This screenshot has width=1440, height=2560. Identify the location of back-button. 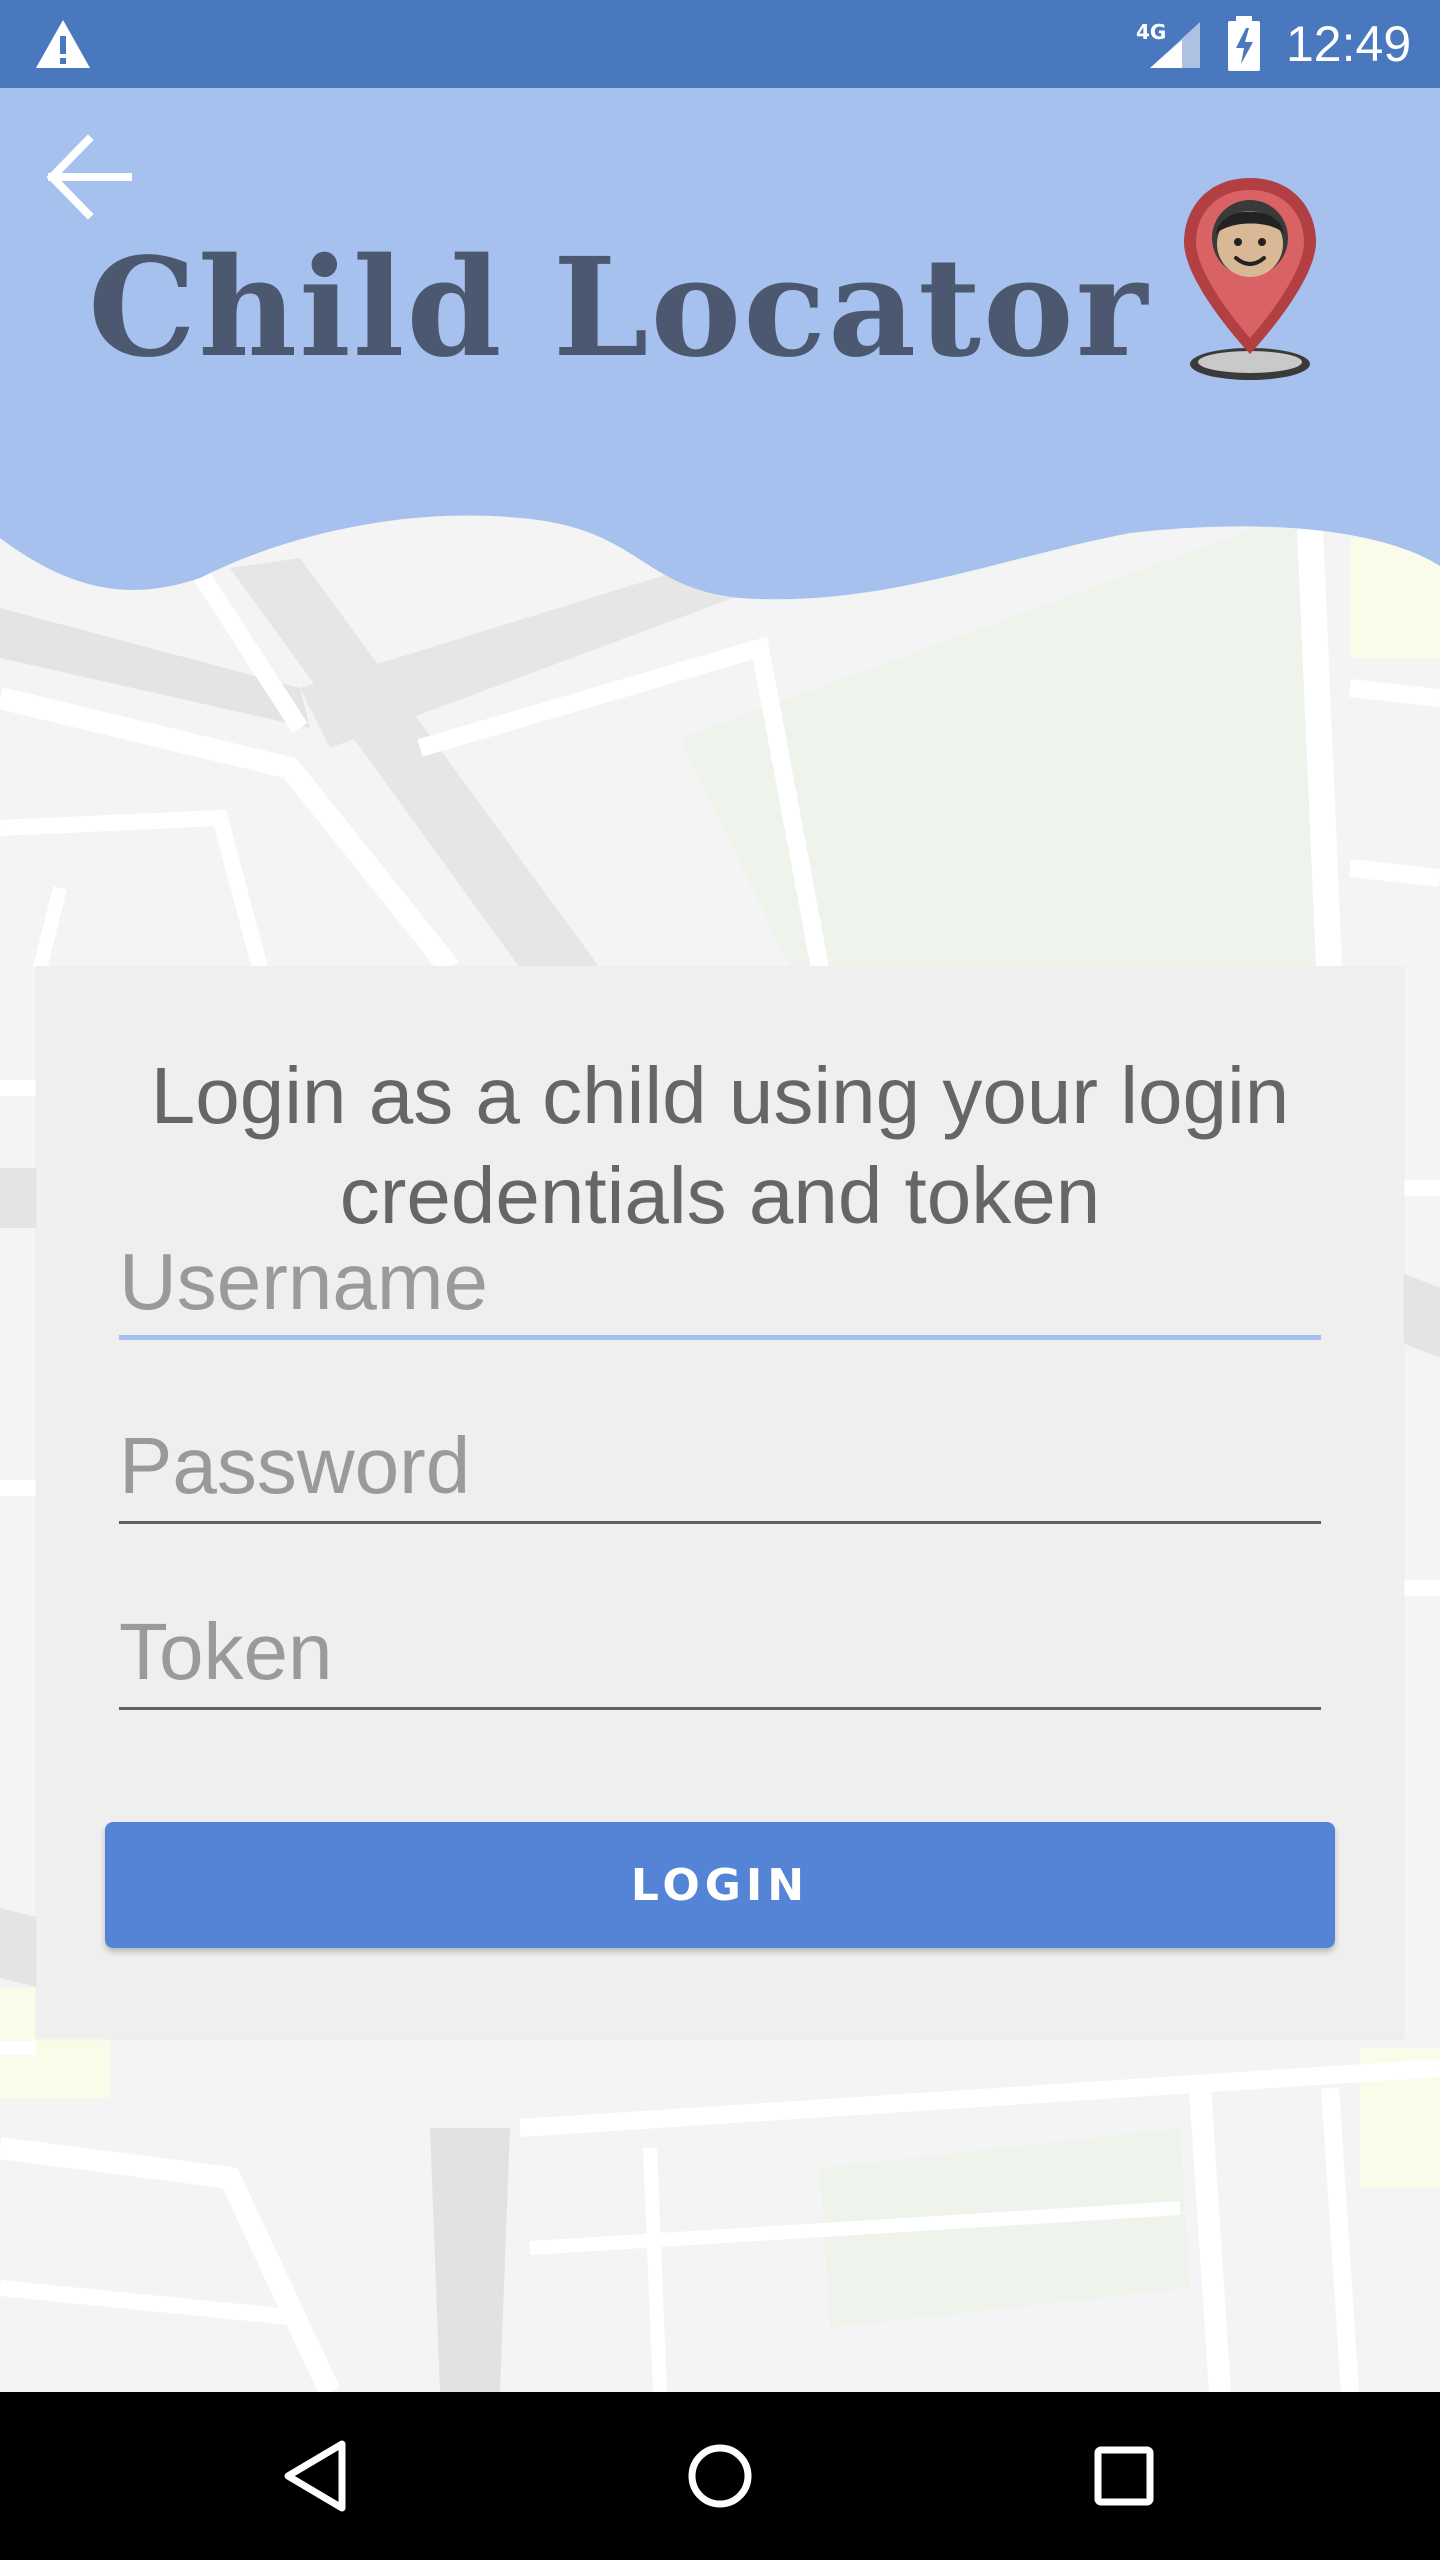
(90, 177).